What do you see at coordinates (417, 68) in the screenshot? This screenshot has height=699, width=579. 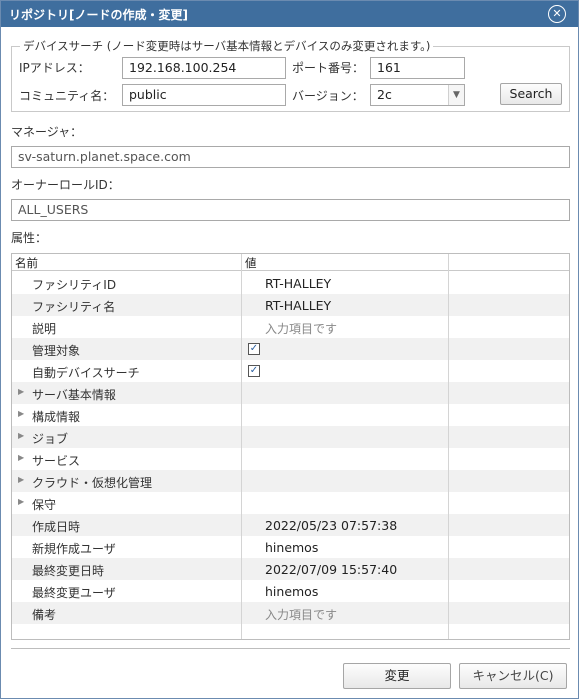 I see `port-input: 161` at bounding box center [417, 68].